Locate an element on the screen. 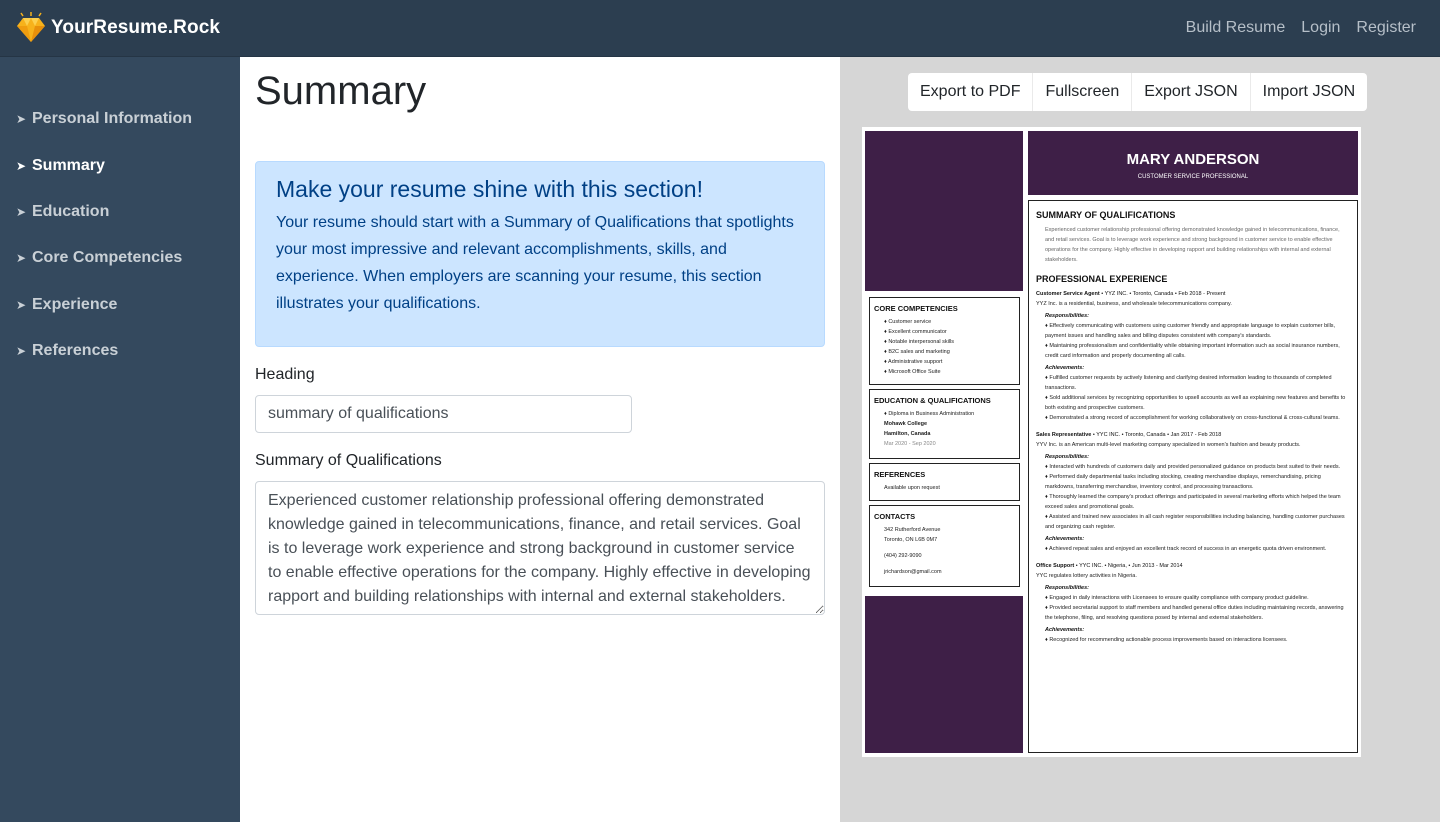  import-json-button: Import JSON is located at coordinates (1309, 92).